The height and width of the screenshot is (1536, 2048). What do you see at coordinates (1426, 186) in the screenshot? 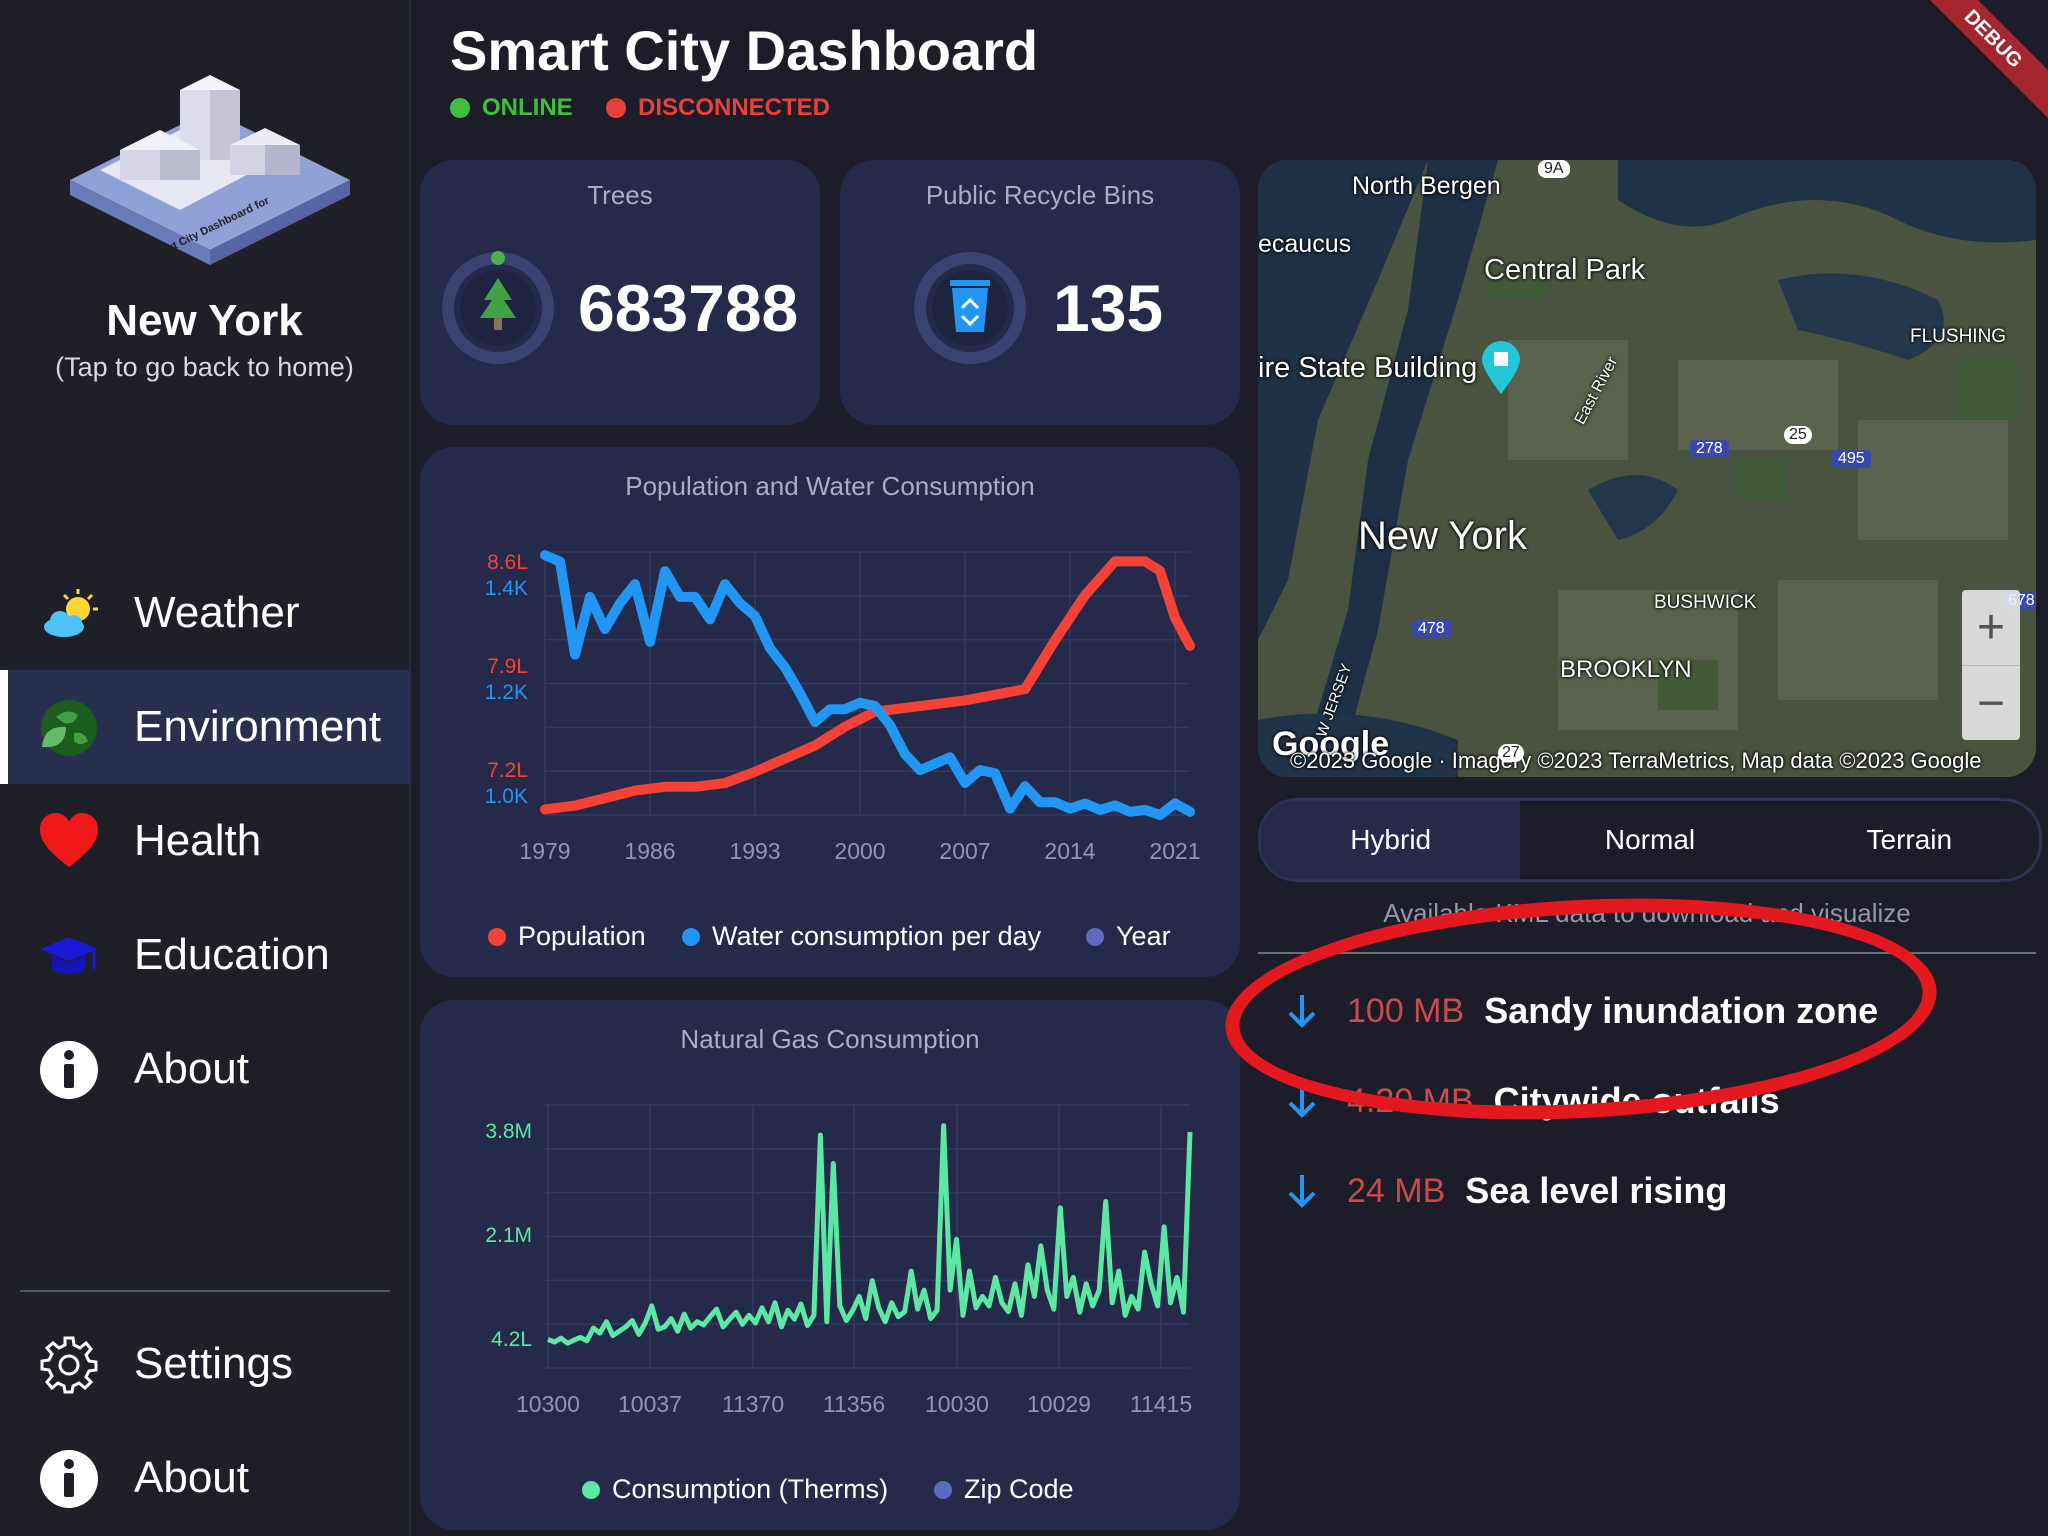
I see `map-label: North Bergen` at bounding box center [1426, 186].